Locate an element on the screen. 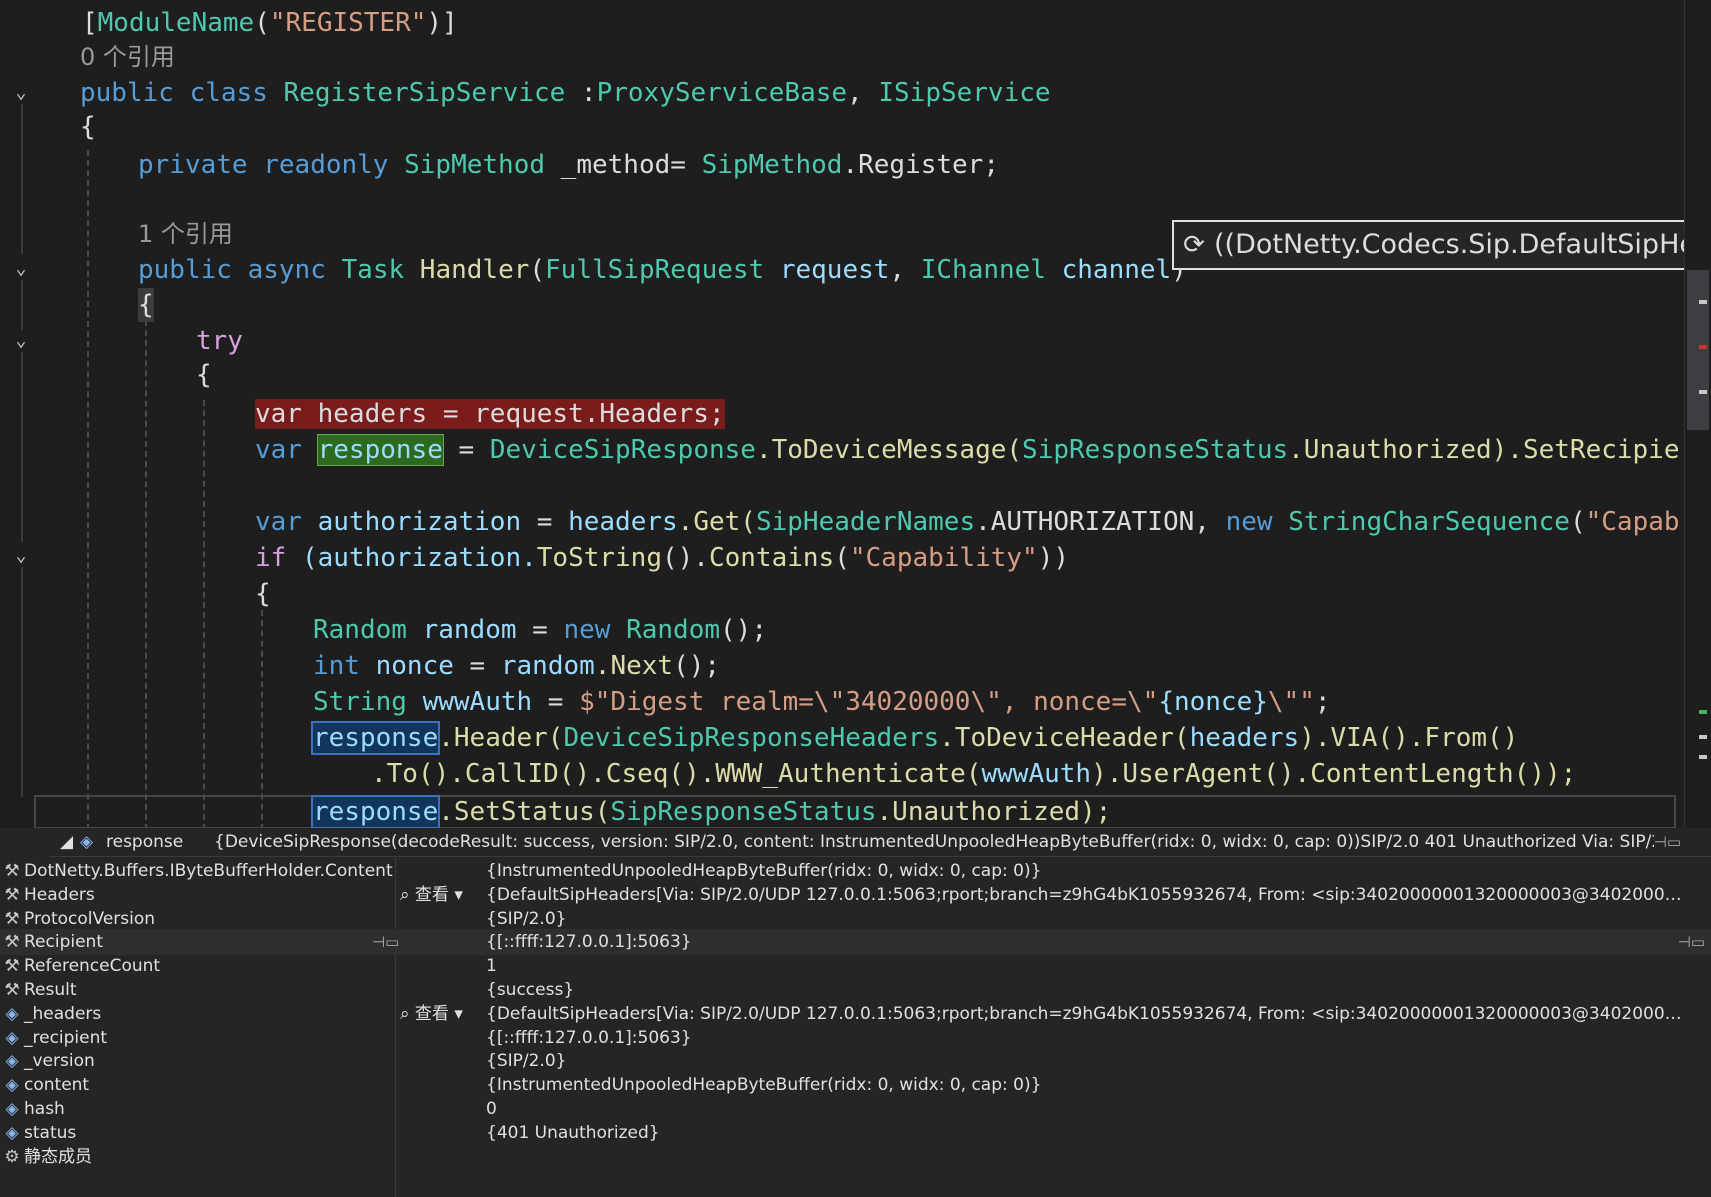 The image size is (1711, 1197). collapse-triangle-icon: ◢ is located at coordinates (66, 842).